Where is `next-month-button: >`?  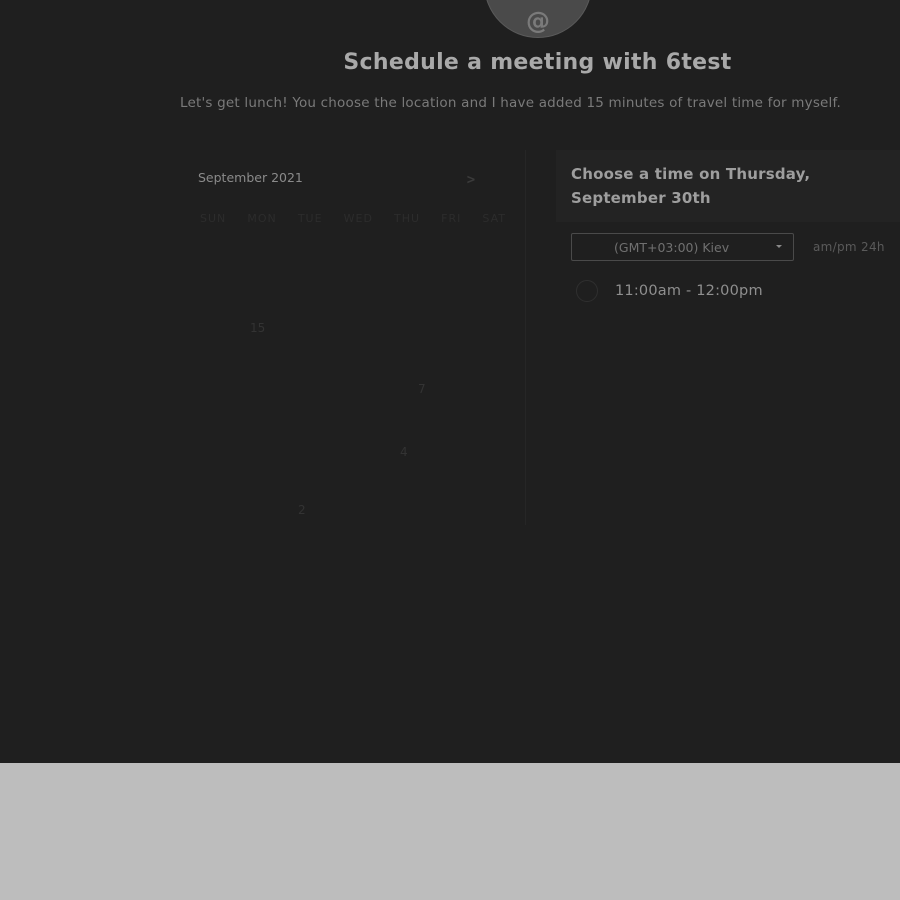
next-month-button: > is located at coordinates (471, 180).